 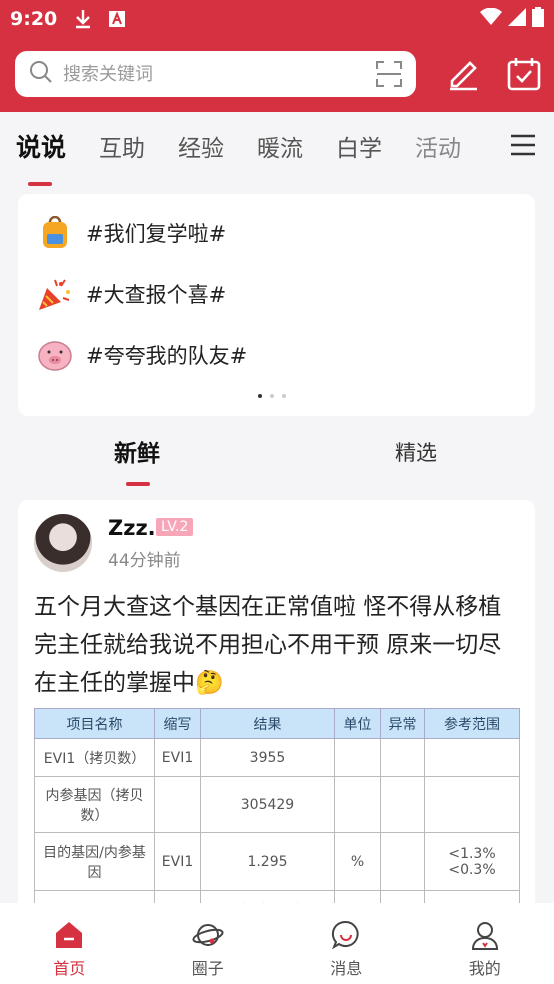 What do you see at coordinates (538, 19) in the screenshot?
I see `battery-icon` at bounding box center [538, 19].